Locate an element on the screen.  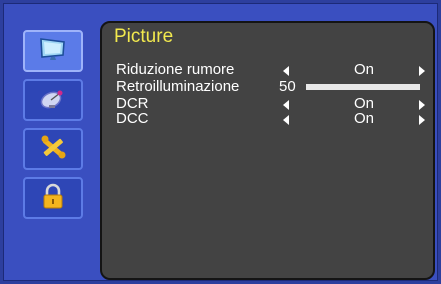
menu-row-retroilluminazione: Retroilluminazione 50 is located at coordinates (268, 87).